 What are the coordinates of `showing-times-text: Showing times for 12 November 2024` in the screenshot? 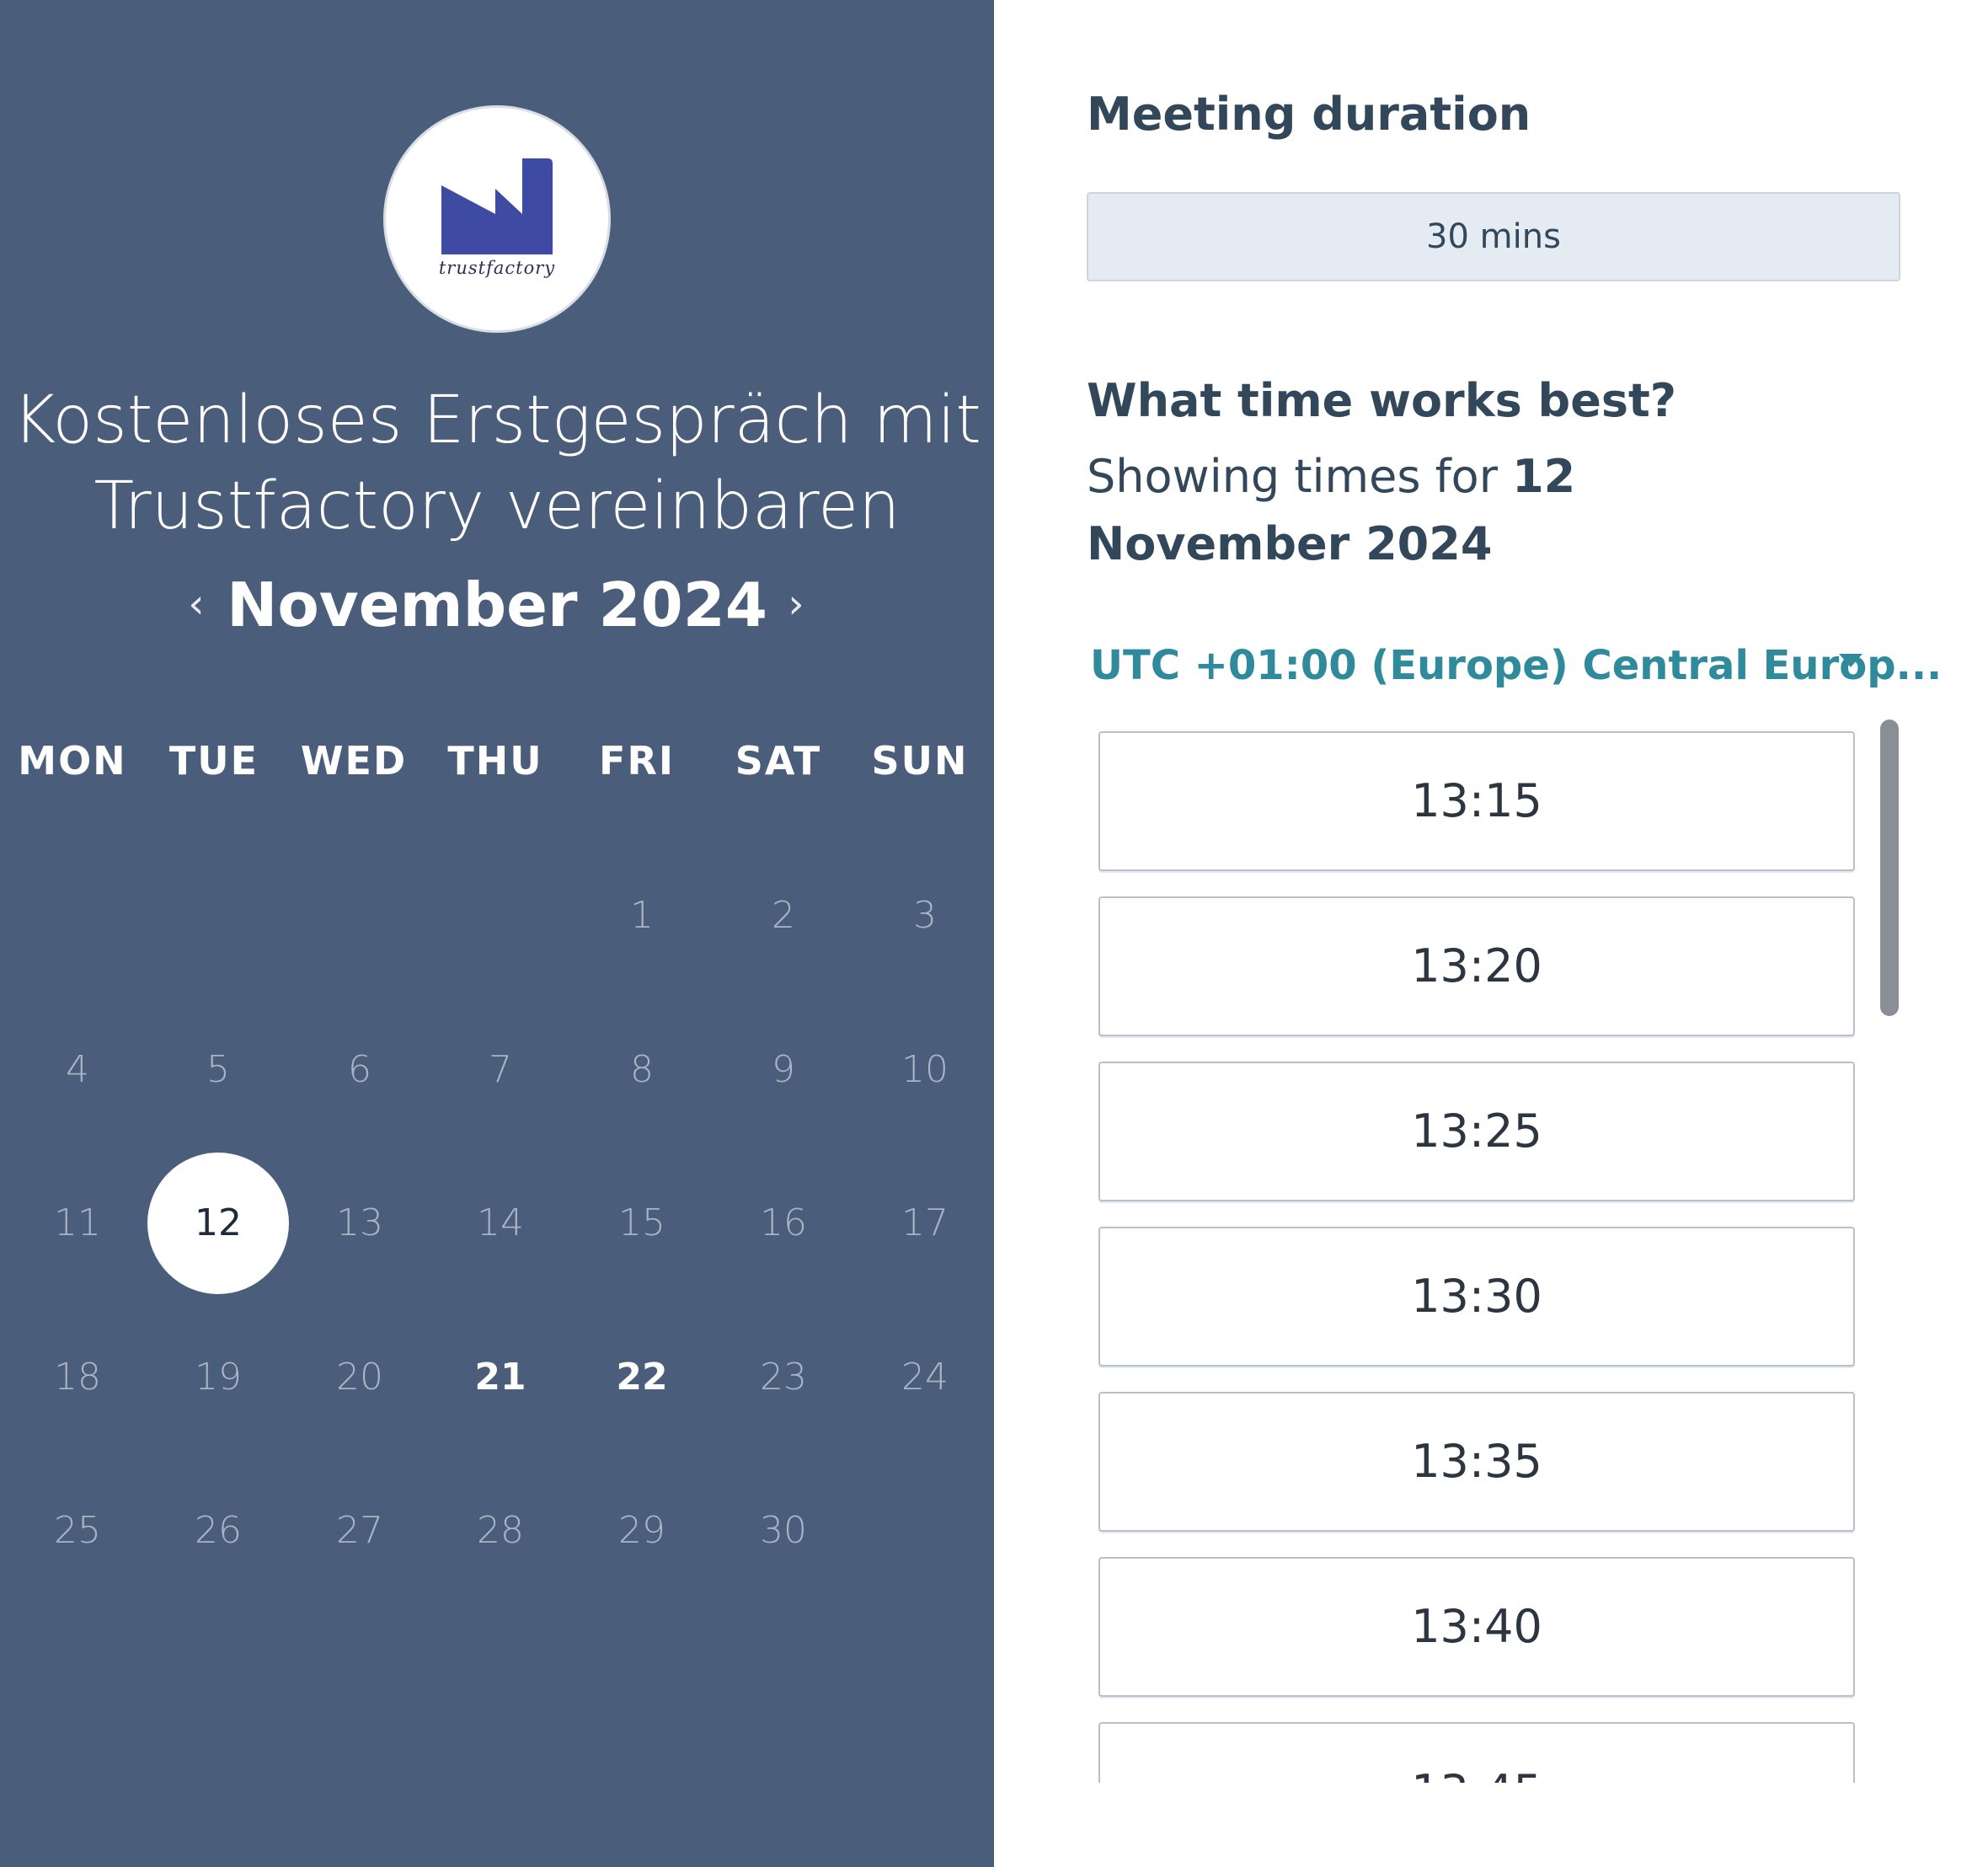 It's located at (1466, 510).